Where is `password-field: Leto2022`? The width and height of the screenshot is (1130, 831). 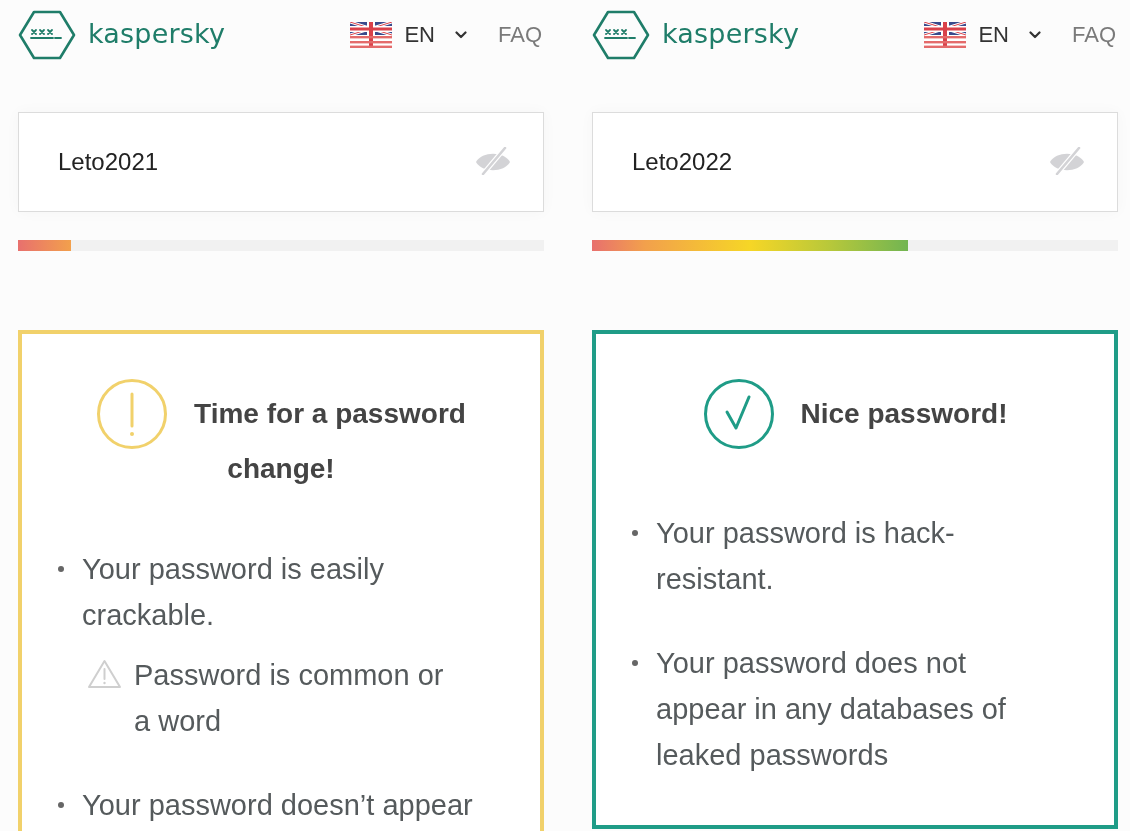
password-field: Leto2022 is located at coordinates (855, 162).